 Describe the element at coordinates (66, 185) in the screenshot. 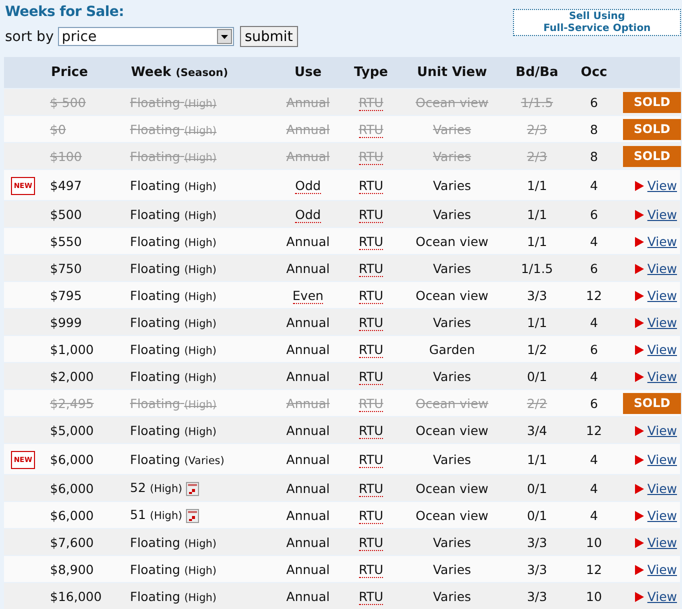

I see `price: $497` at that location.